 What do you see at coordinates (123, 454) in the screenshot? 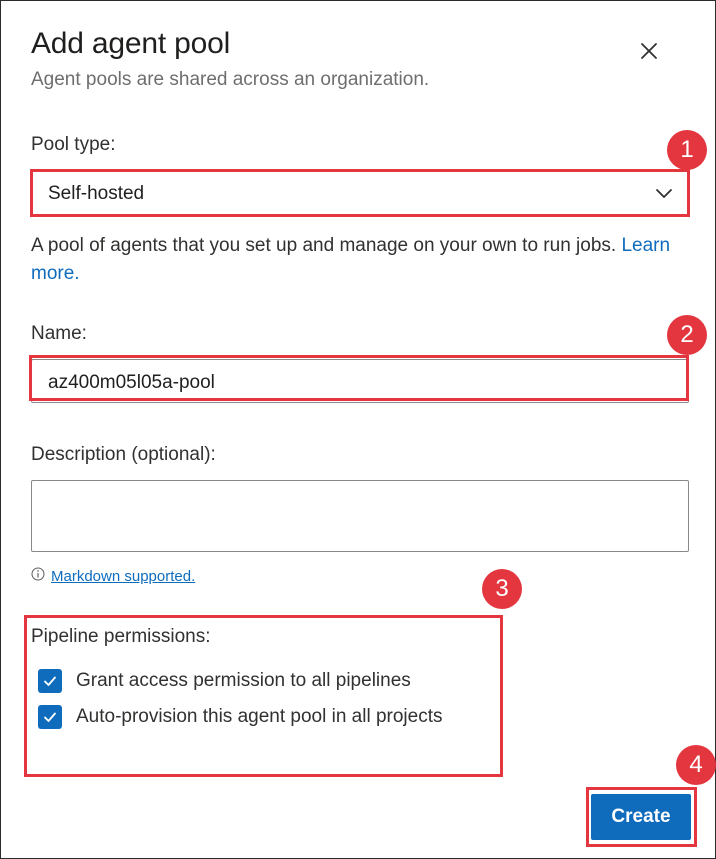
I see `description-label: Description (optional):` at bounding box center [123, 454].